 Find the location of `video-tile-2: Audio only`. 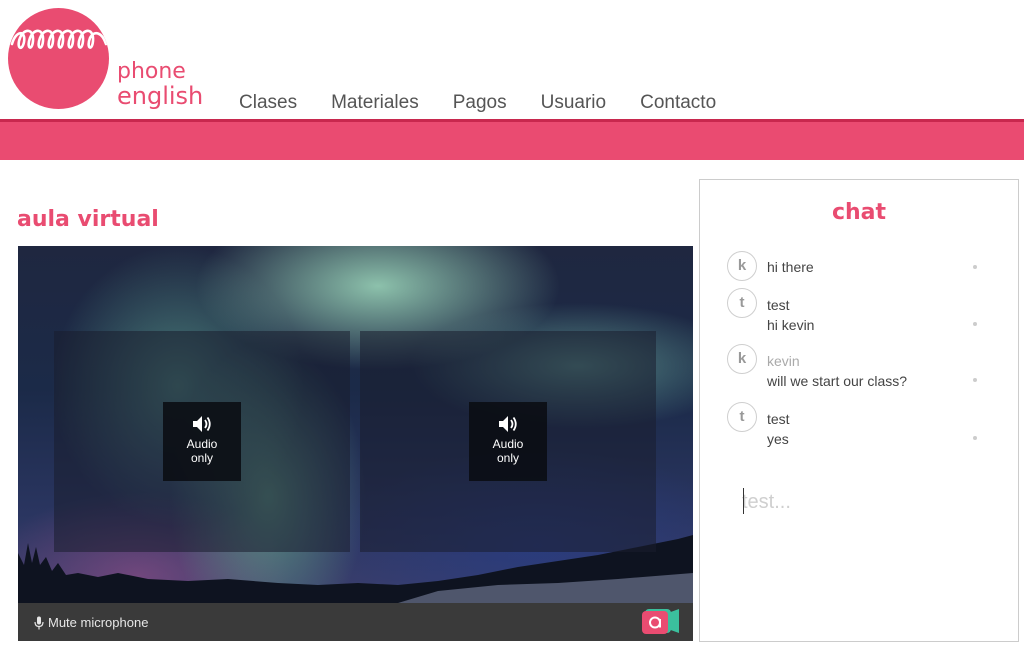

video-tile-2: Audio only is located at coordinates (508, 441).